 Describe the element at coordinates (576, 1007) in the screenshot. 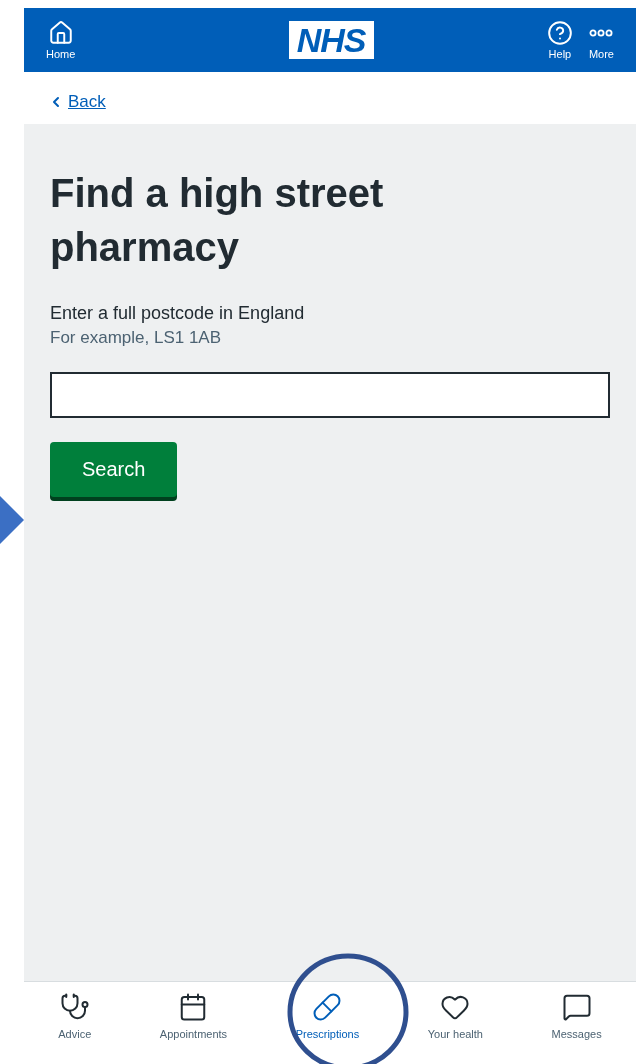

I see `speech-bubble-icon` at that location.